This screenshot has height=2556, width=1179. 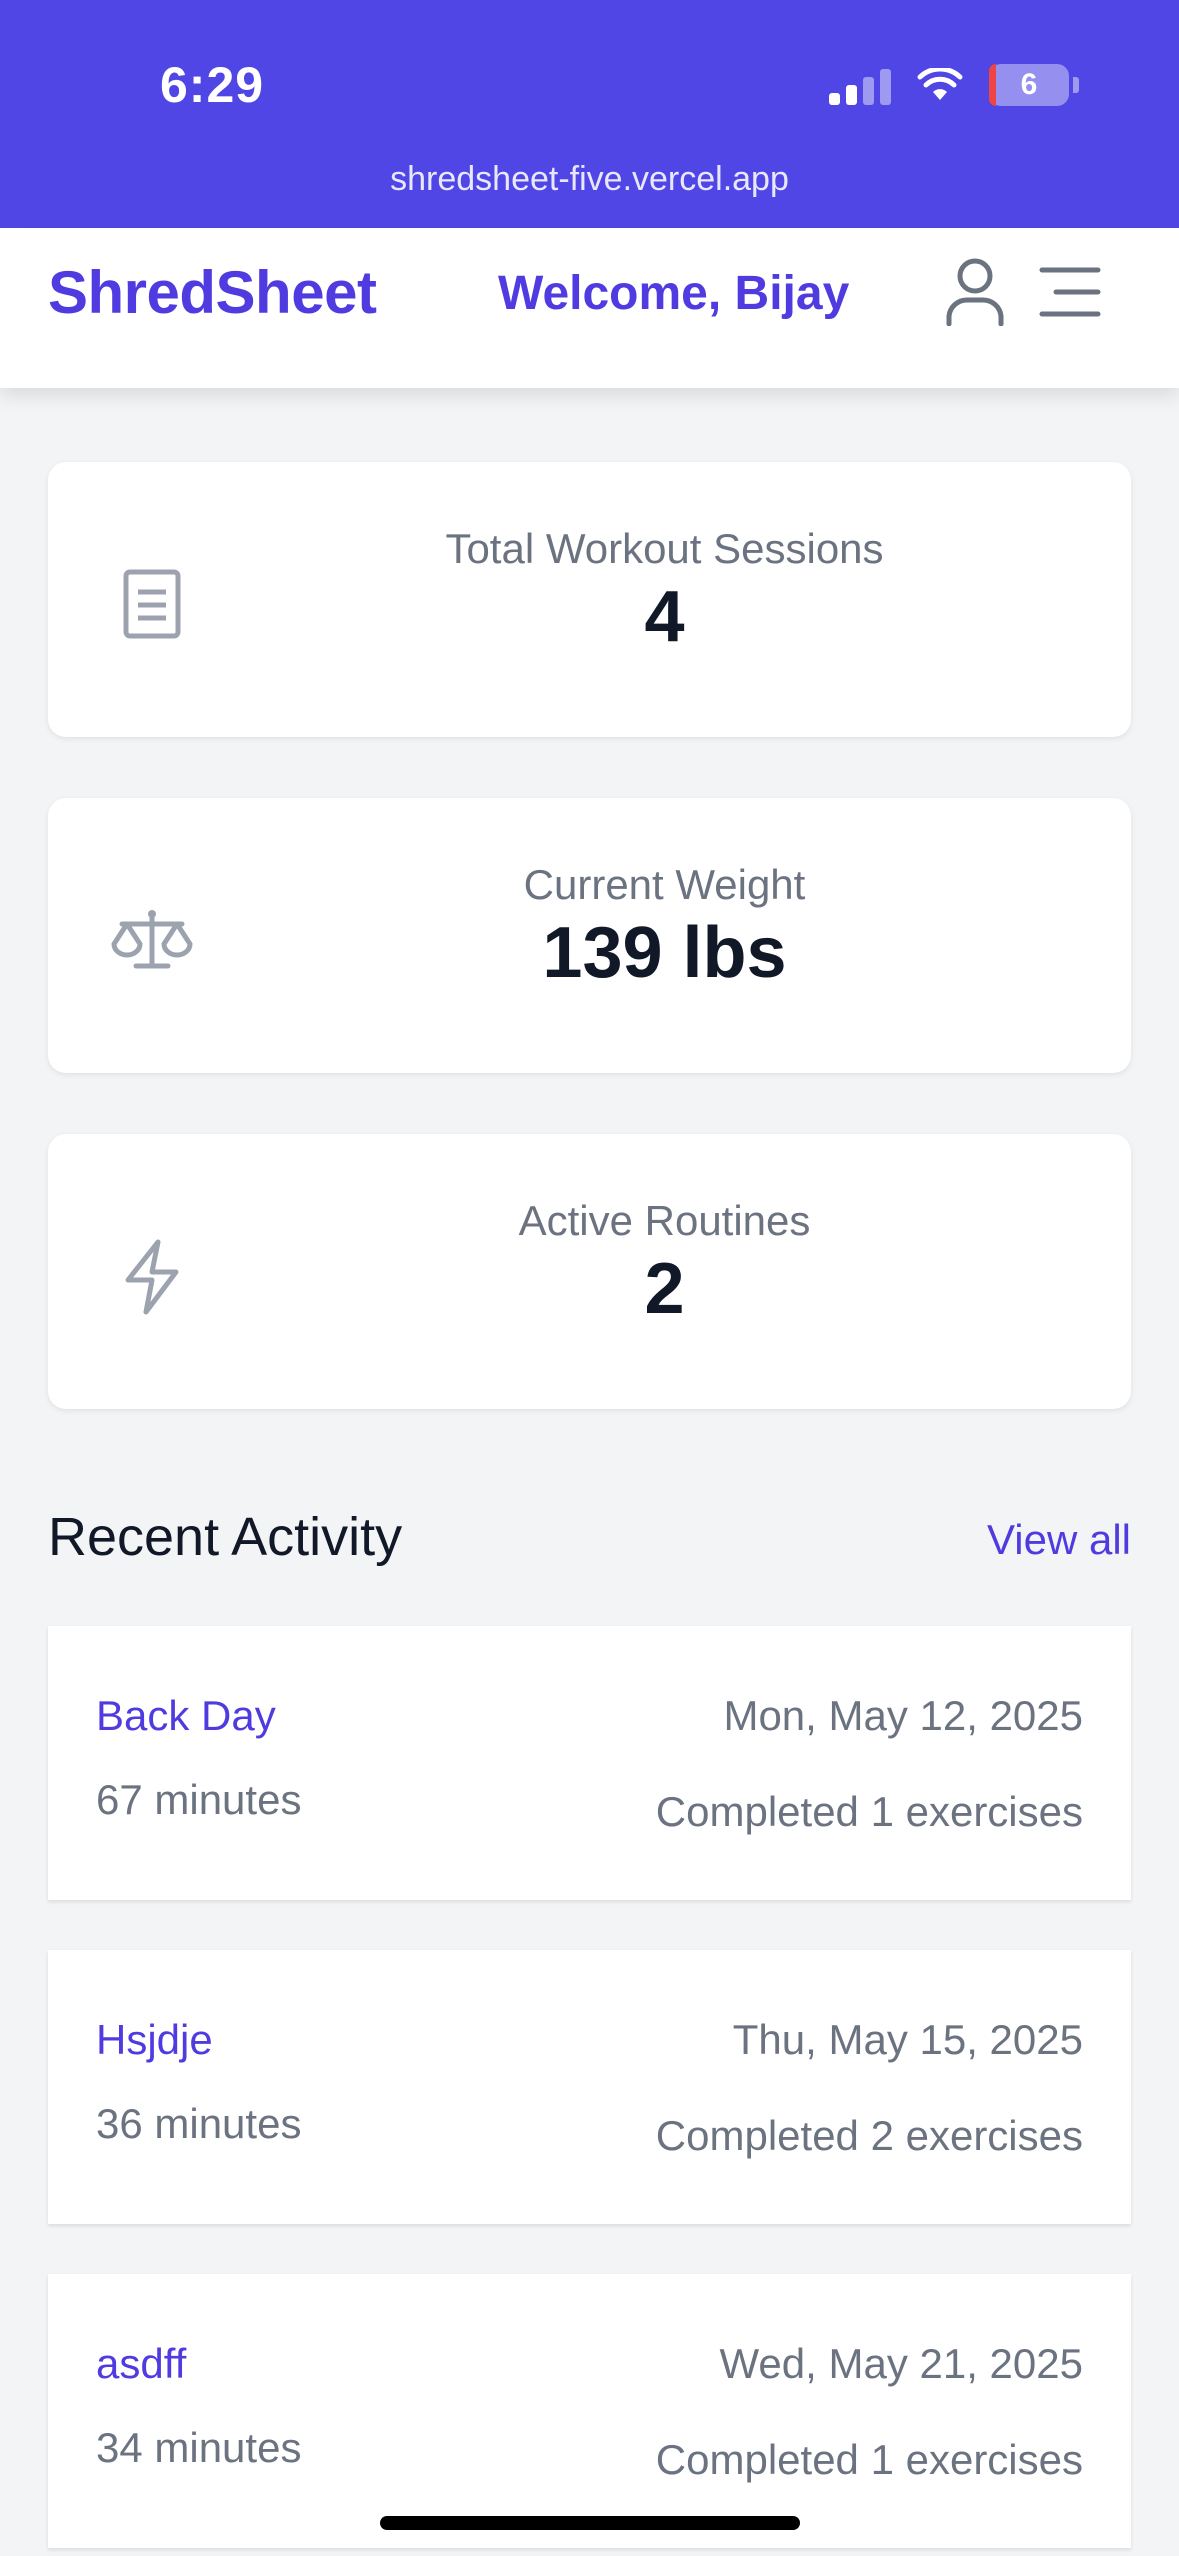 What do you see at coordinates (212, 85) in the screenshot?
I see `status-time: 6:29` at bounding box center [212, 85].